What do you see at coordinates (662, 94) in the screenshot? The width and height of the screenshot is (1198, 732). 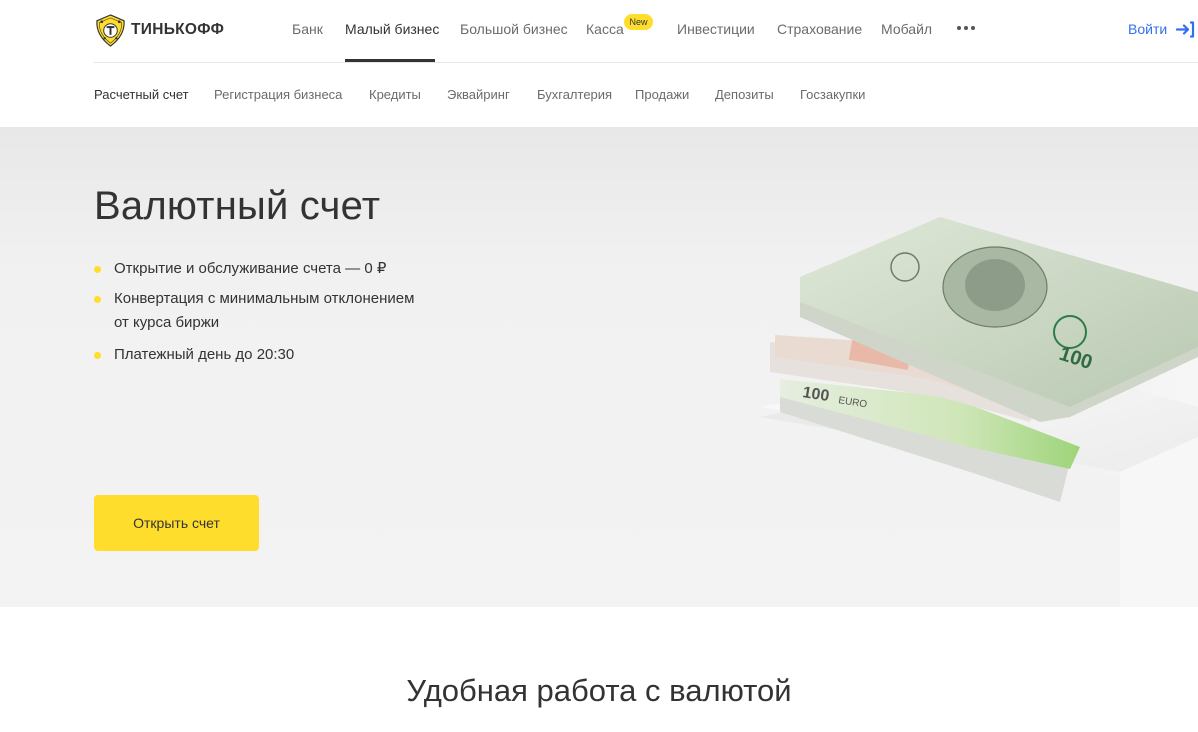 I see `subnav-item-sales: Продажи` at bounding box center [662, 94].